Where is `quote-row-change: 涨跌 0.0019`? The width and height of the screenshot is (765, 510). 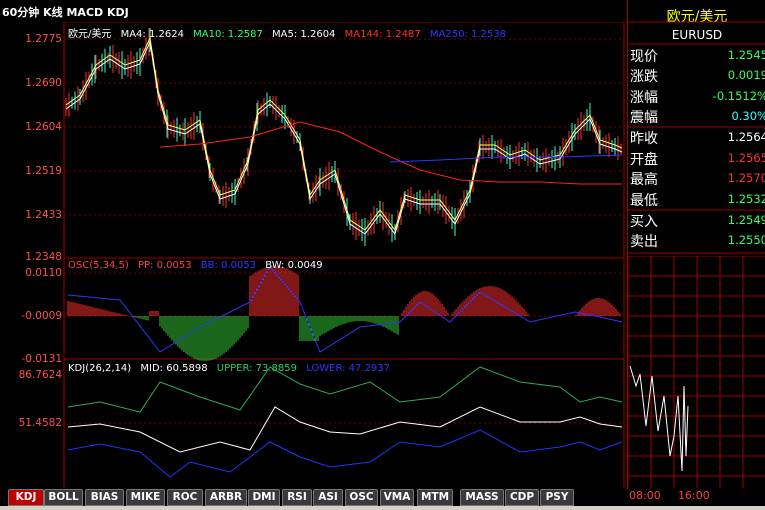 quote-row-change: 涨跌 0.0019 is located at coordinates (696, 76).